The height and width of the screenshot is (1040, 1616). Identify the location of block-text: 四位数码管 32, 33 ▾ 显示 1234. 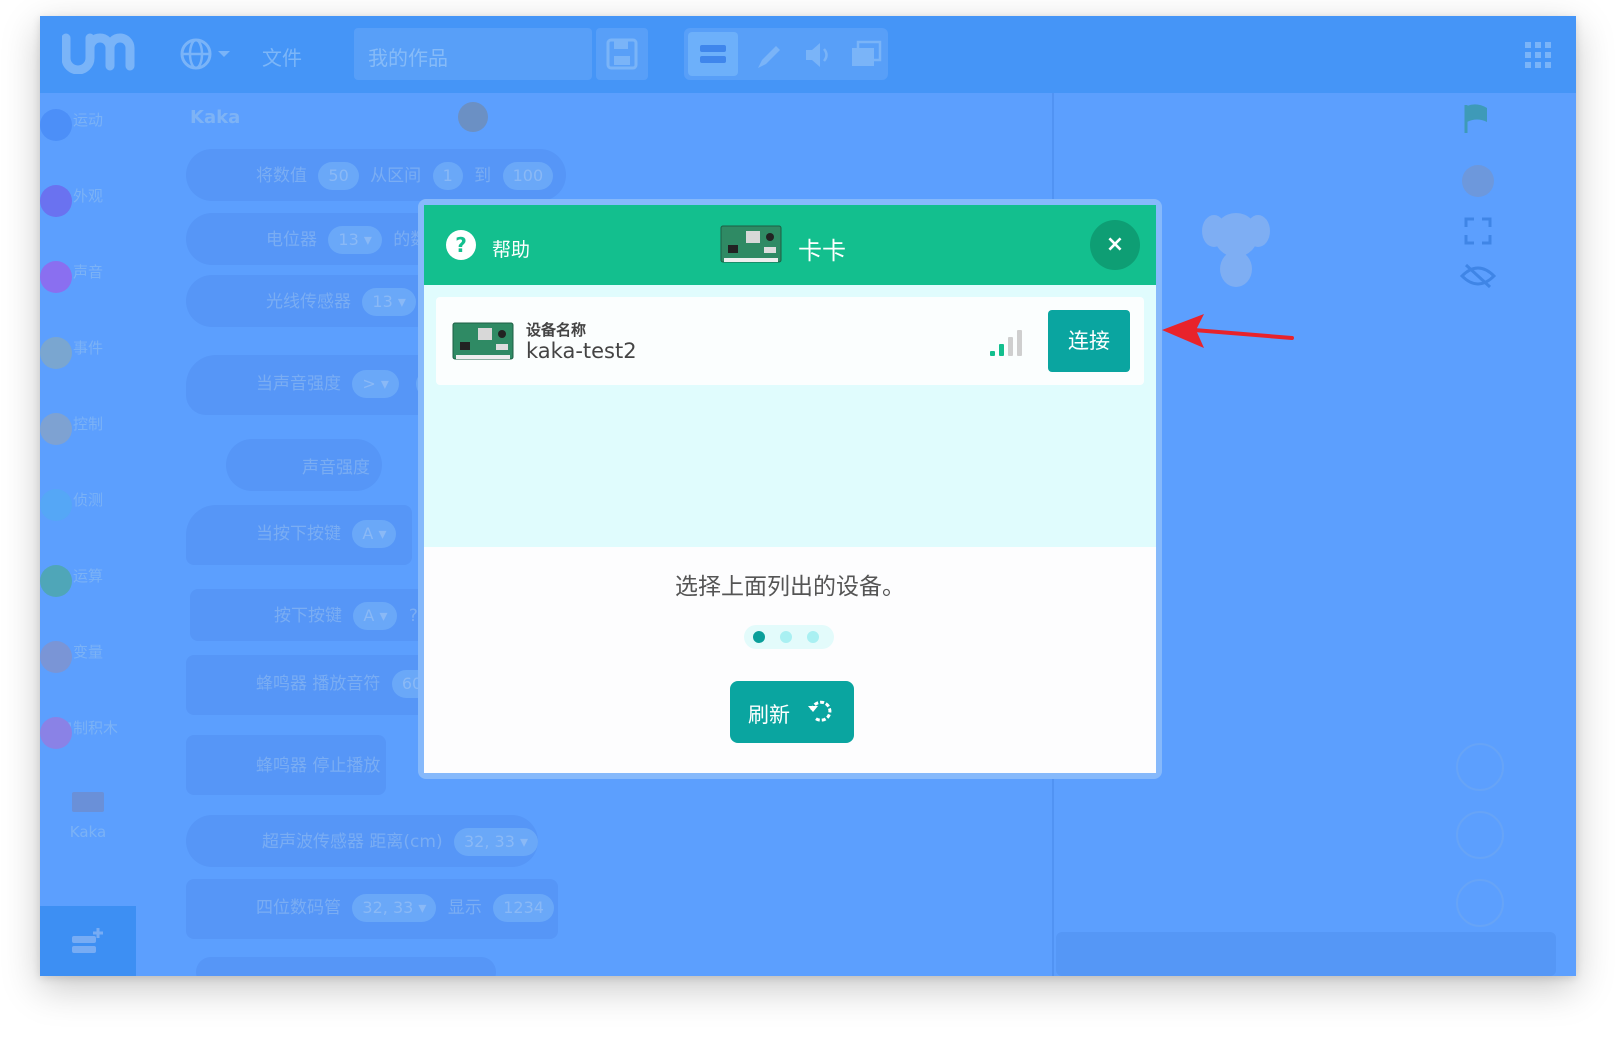
(408, 907).